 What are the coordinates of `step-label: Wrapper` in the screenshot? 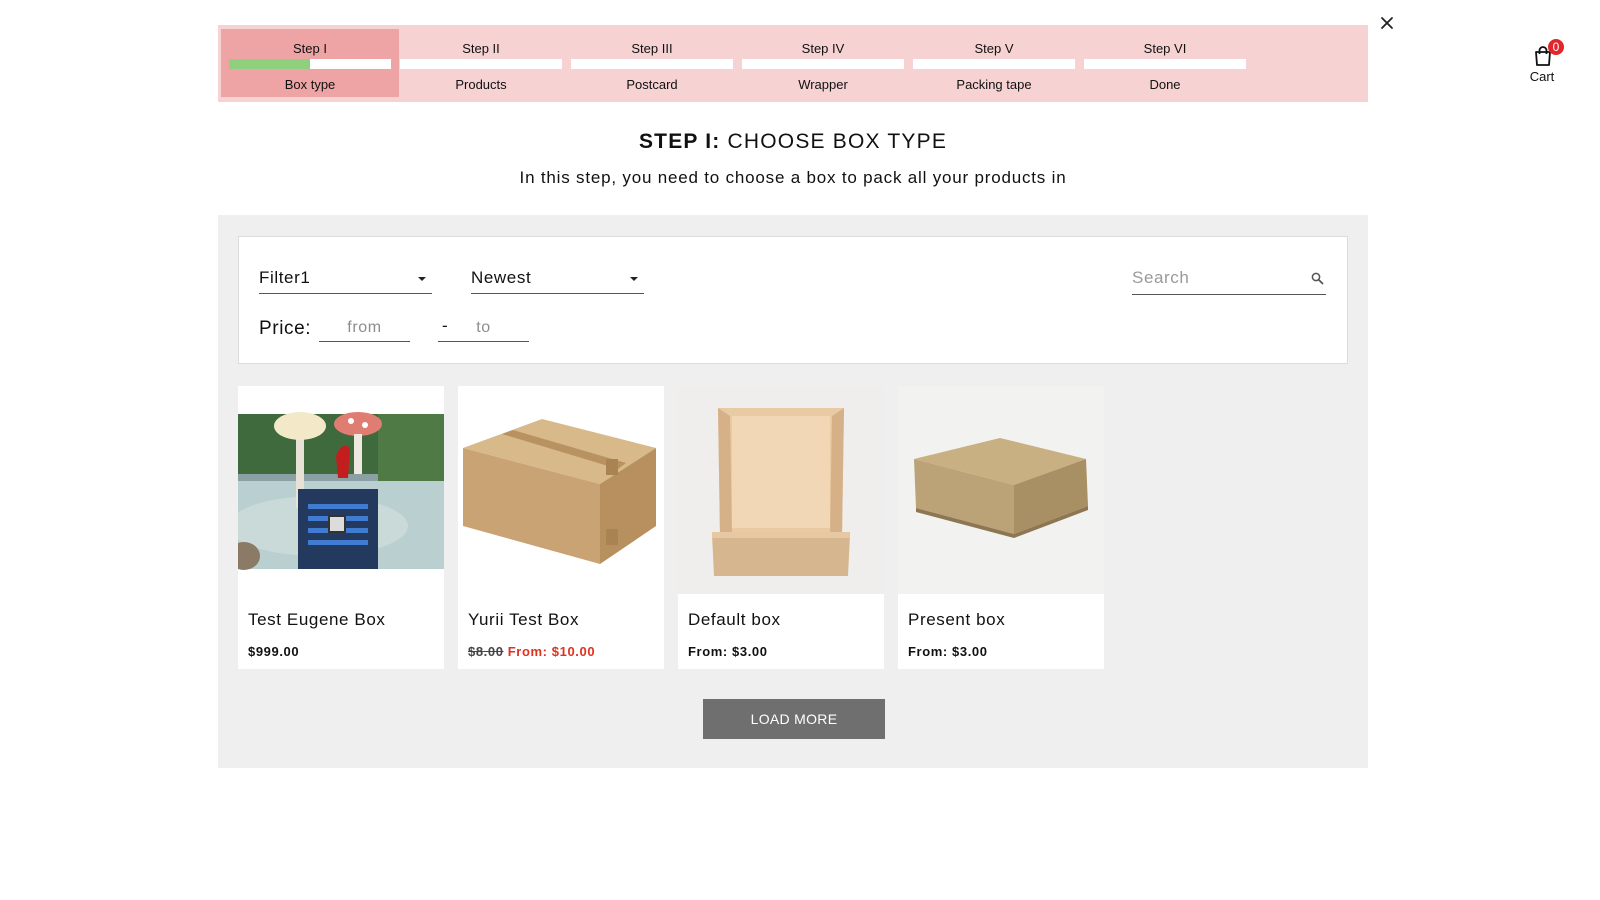 It's located at (823, 84).